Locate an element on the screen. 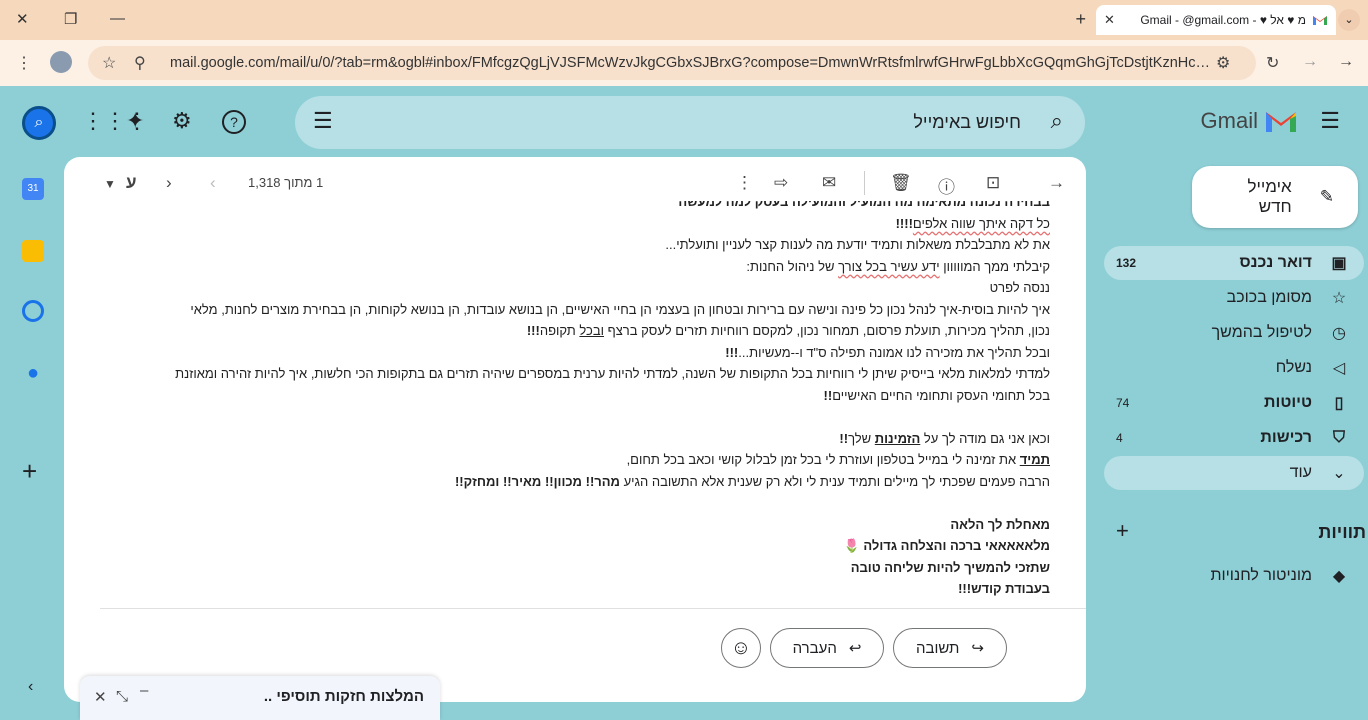  account-avatar: ⌕ is located at coordinates (39, 123).